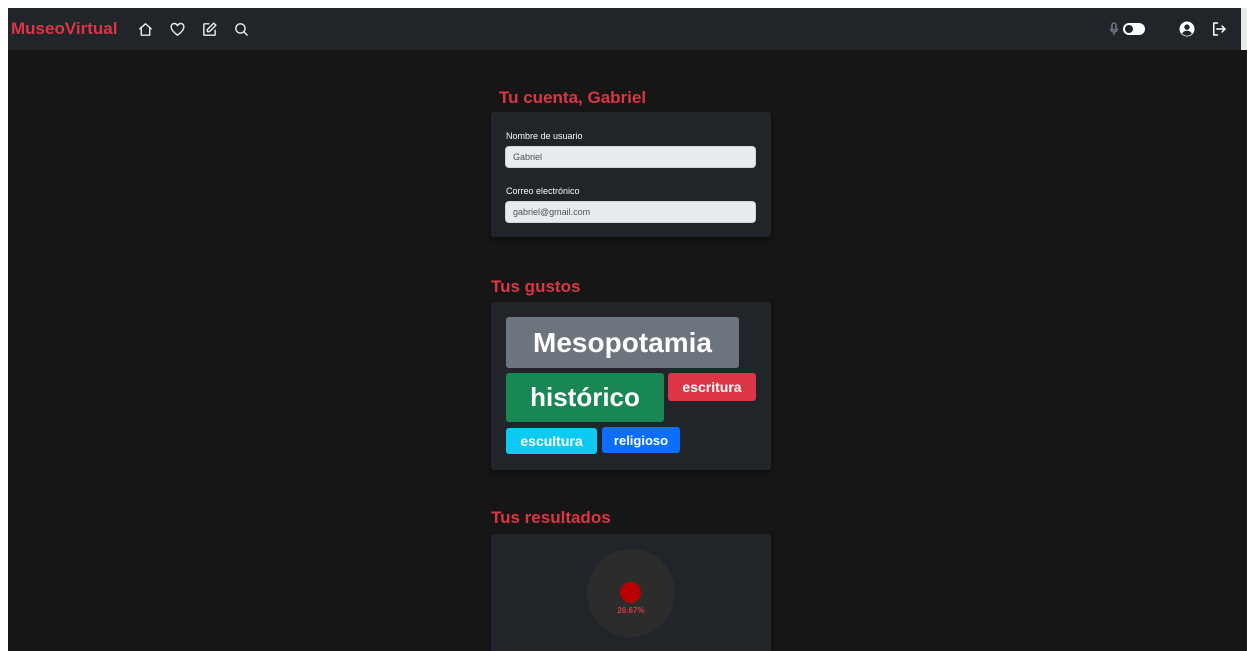  Describe the element at coordinates (551, 441) in the screenshot. I see `tag-escultura: escultura` at that location.